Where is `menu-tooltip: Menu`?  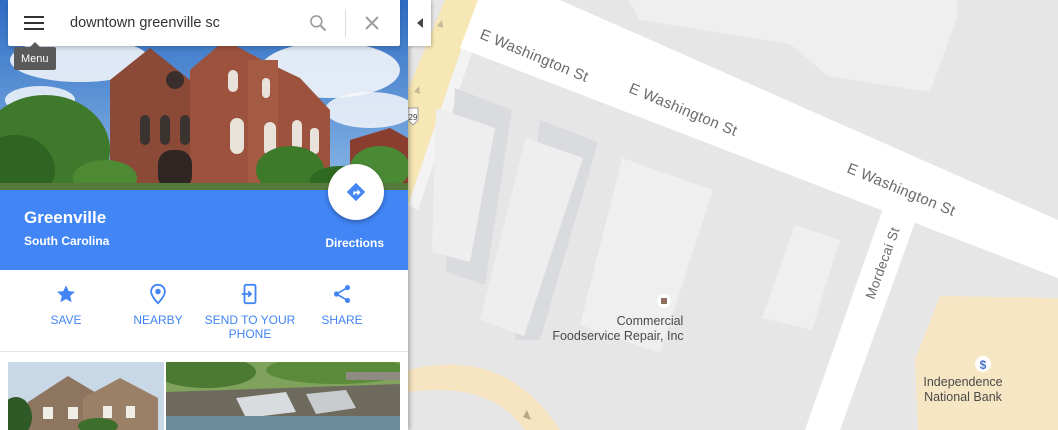 menu-tooltip: Menu is located at coordinates (35, 56).